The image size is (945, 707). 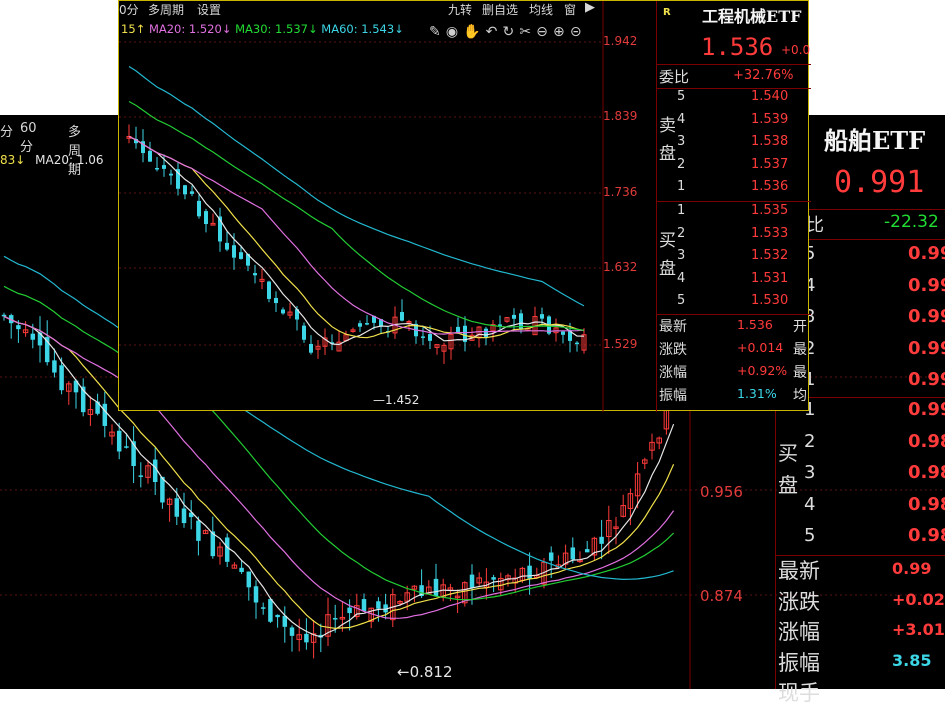 I want to click on ask-price: 1.536, so click(x=770, y=187).